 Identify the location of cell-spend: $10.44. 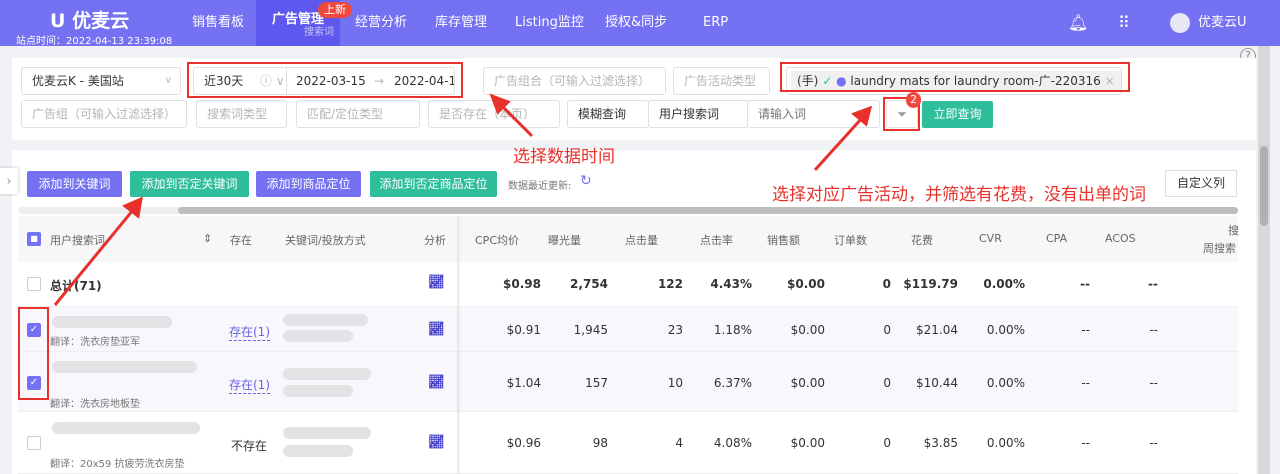
(937, 383).